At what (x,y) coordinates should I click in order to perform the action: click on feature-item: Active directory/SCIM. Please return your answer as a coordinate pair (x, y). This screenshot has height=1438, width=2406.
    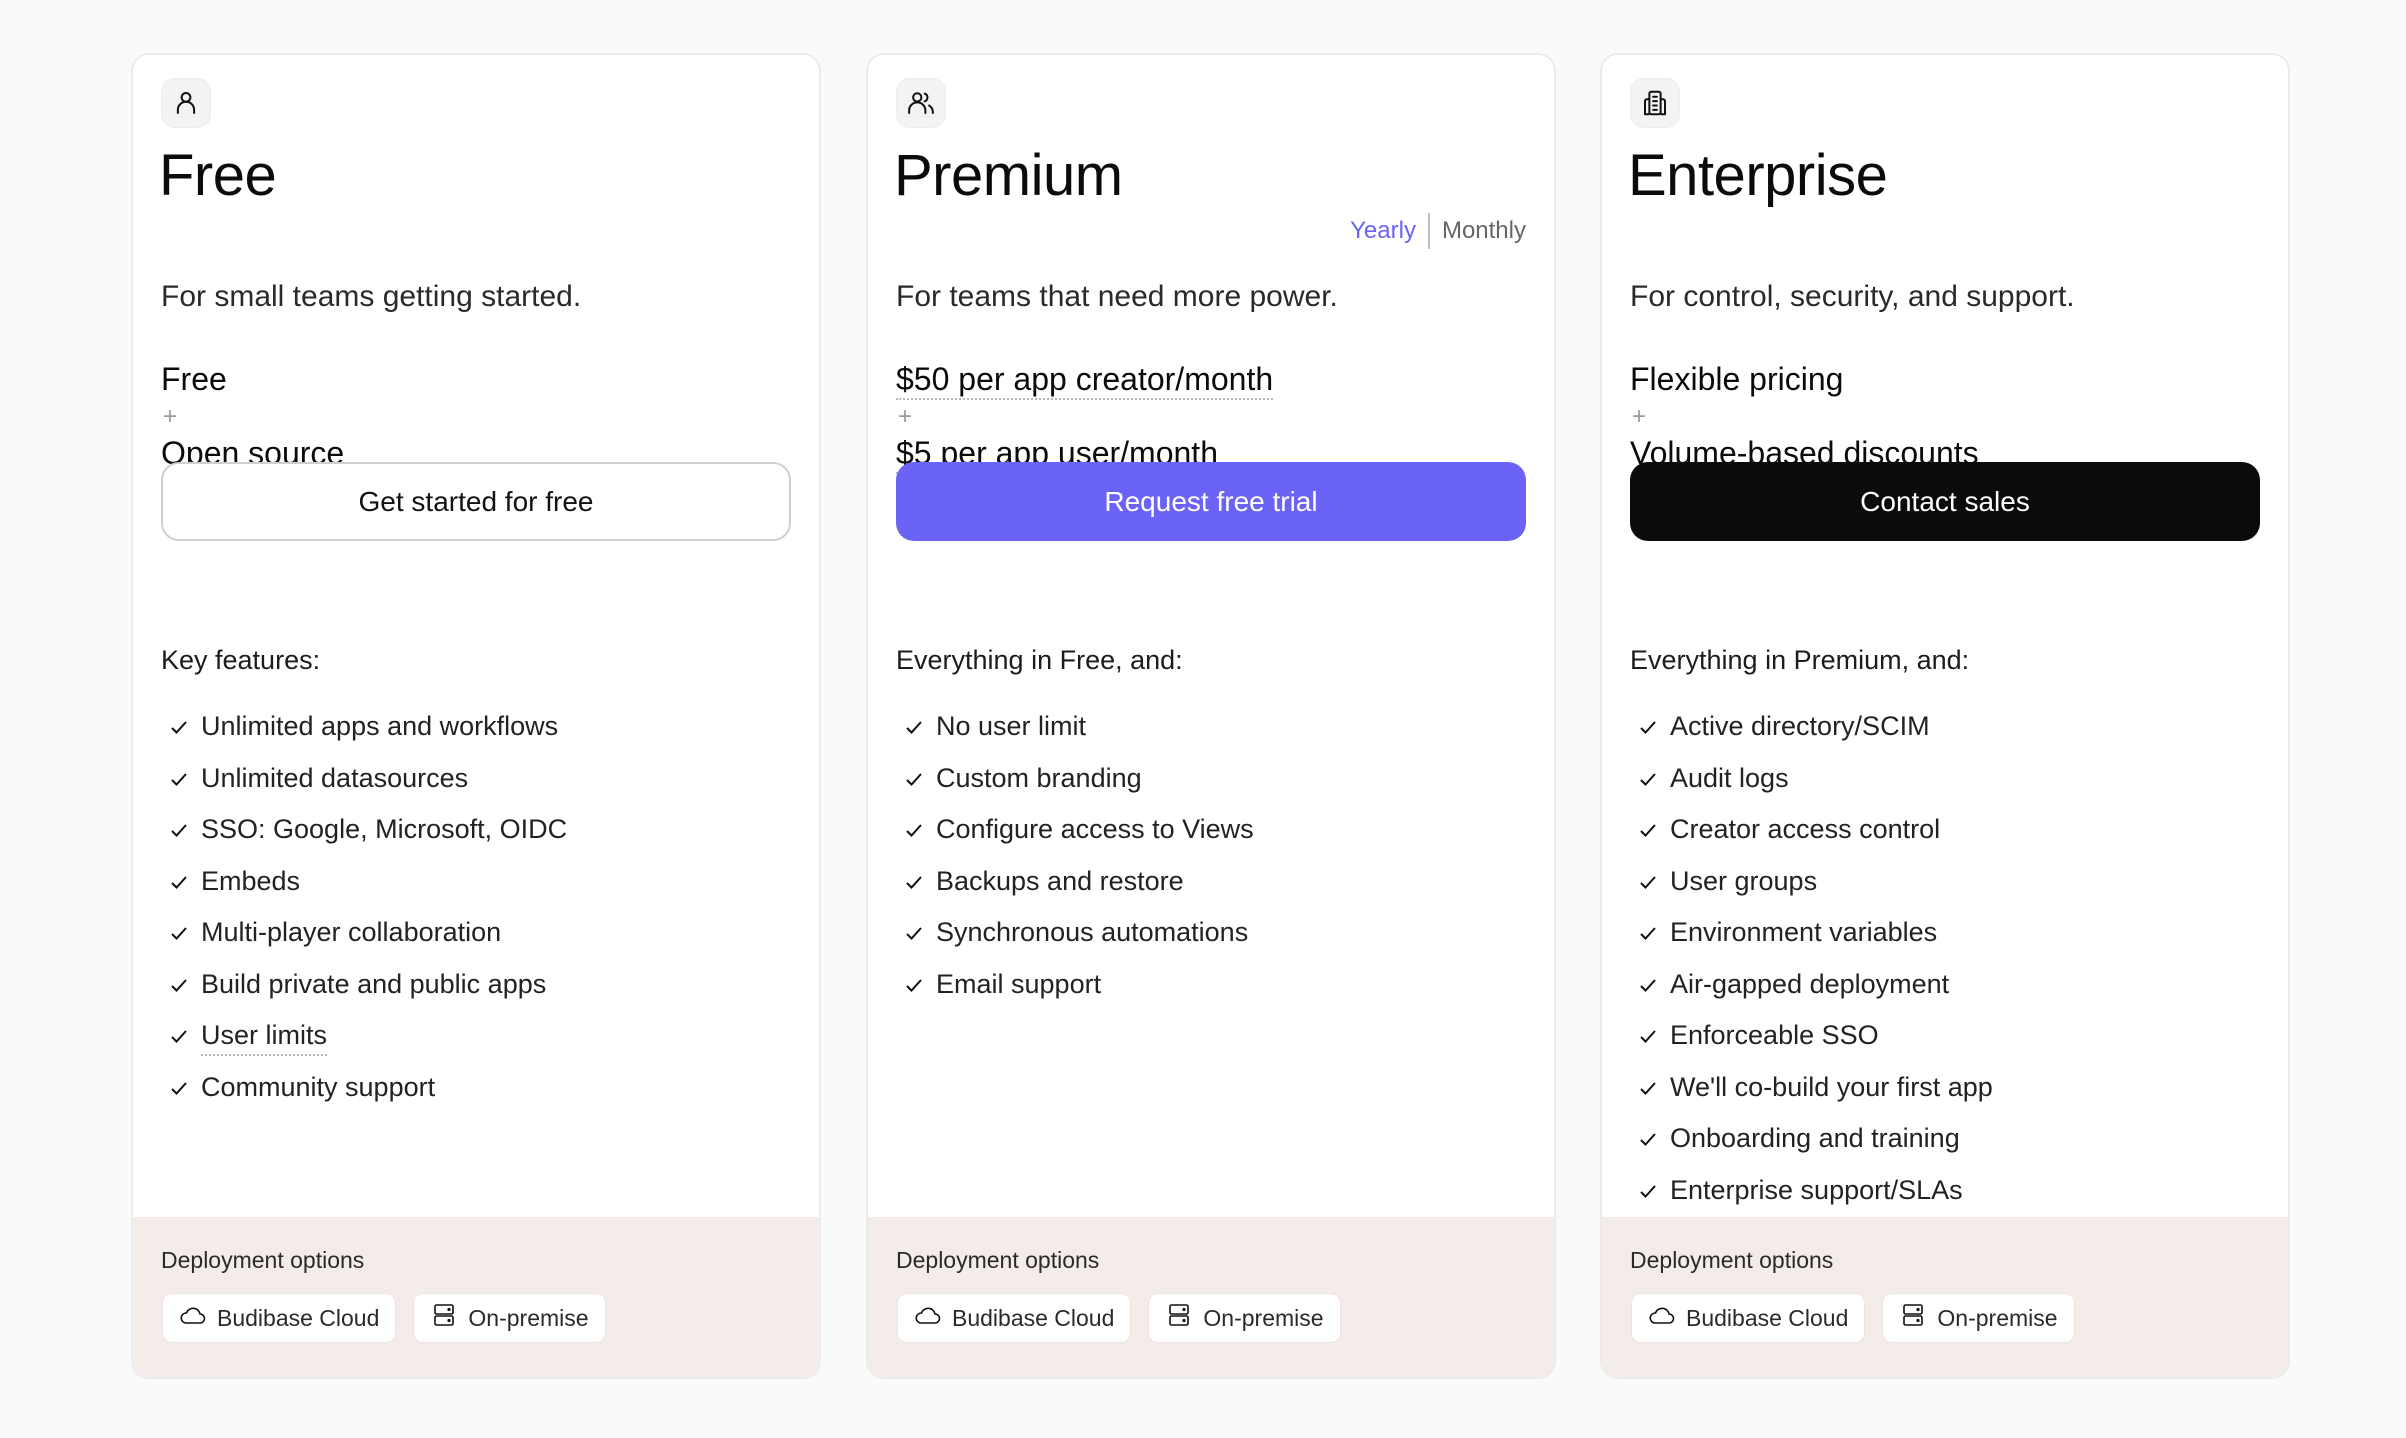
    Looking at the image, I should click on (1811, 735).